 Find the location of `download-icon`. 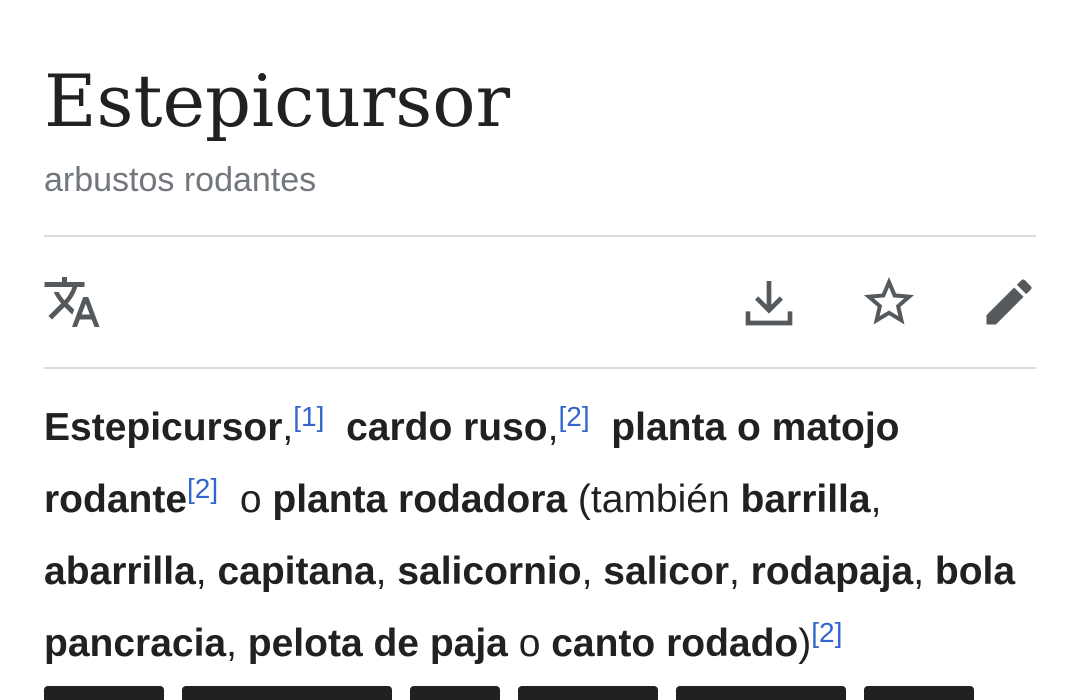

download-icon is located at coordinates (769, 303).